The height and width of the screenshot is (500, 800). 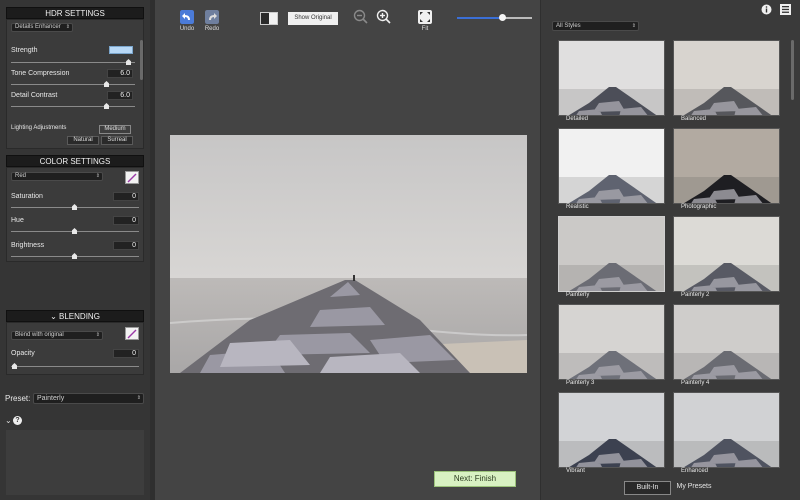 What do you see at coordinates (766, 9) in the screenshot?
I see `info-icon` at bounding box center [766, 9].